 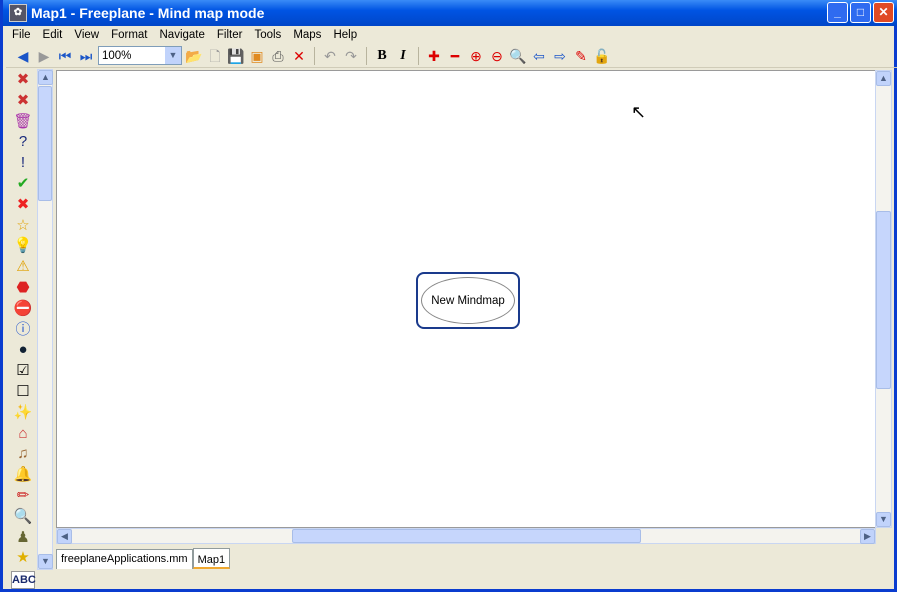 What do you see at coordinates (23, 308) in the screenshot?
I see `stop-sign-icon: ⛔` at bounding box center [23, 308].